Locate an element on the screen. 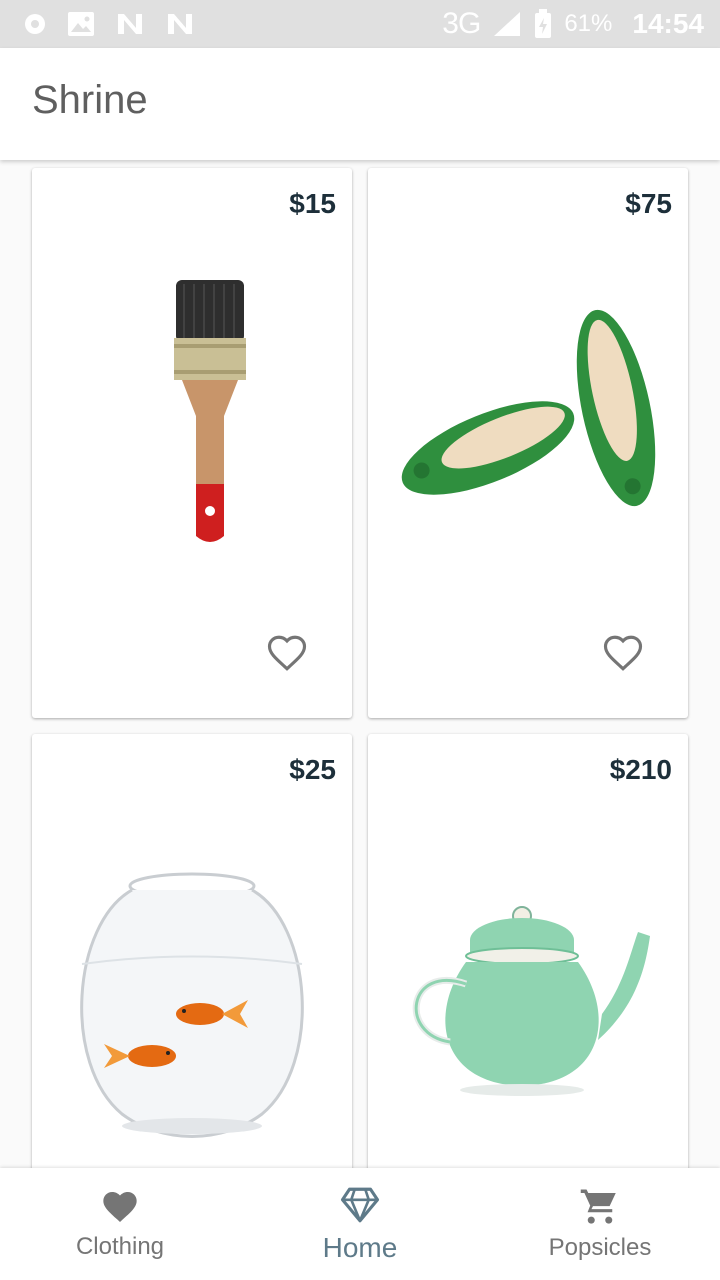  battery-icon is located at coordinates (543, 23).